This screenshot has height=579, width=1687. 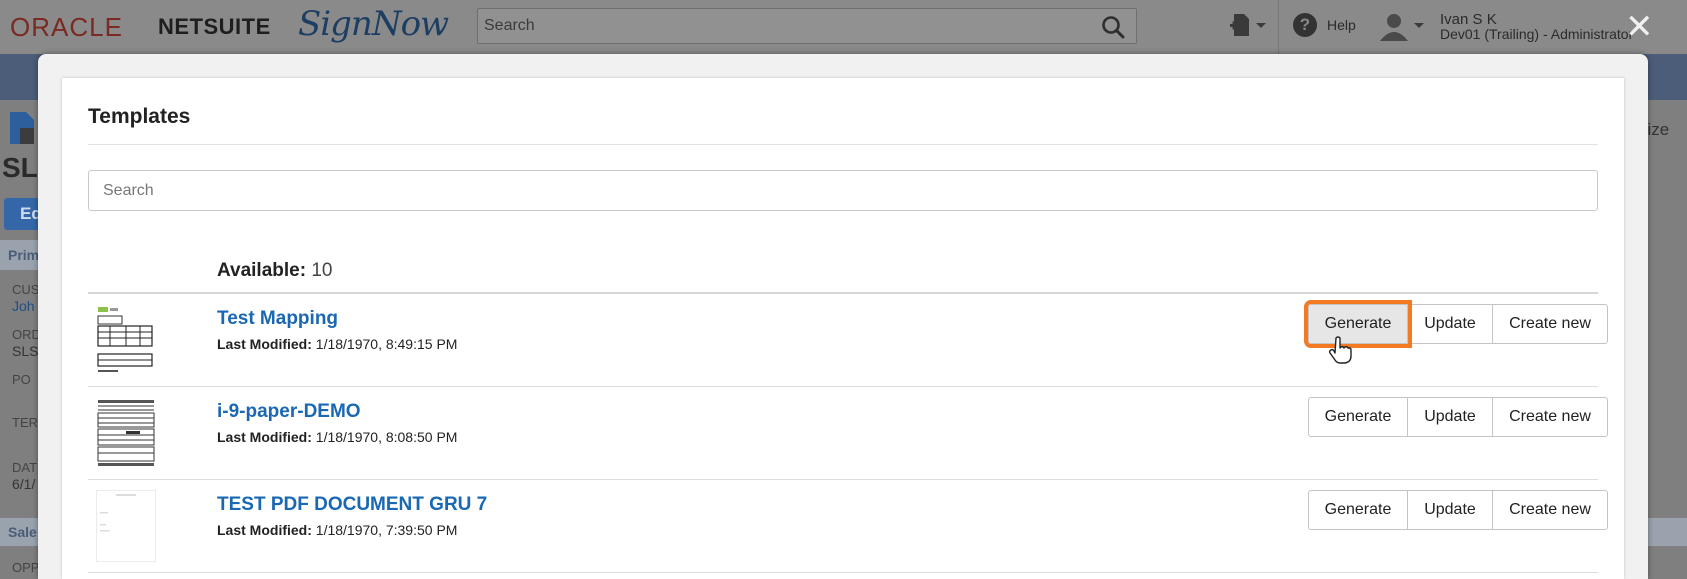 What do you see at coordinates (373, 24) in the screenshot?
I see `signnow-logo: SignNow` at bounding box center [373, 24].